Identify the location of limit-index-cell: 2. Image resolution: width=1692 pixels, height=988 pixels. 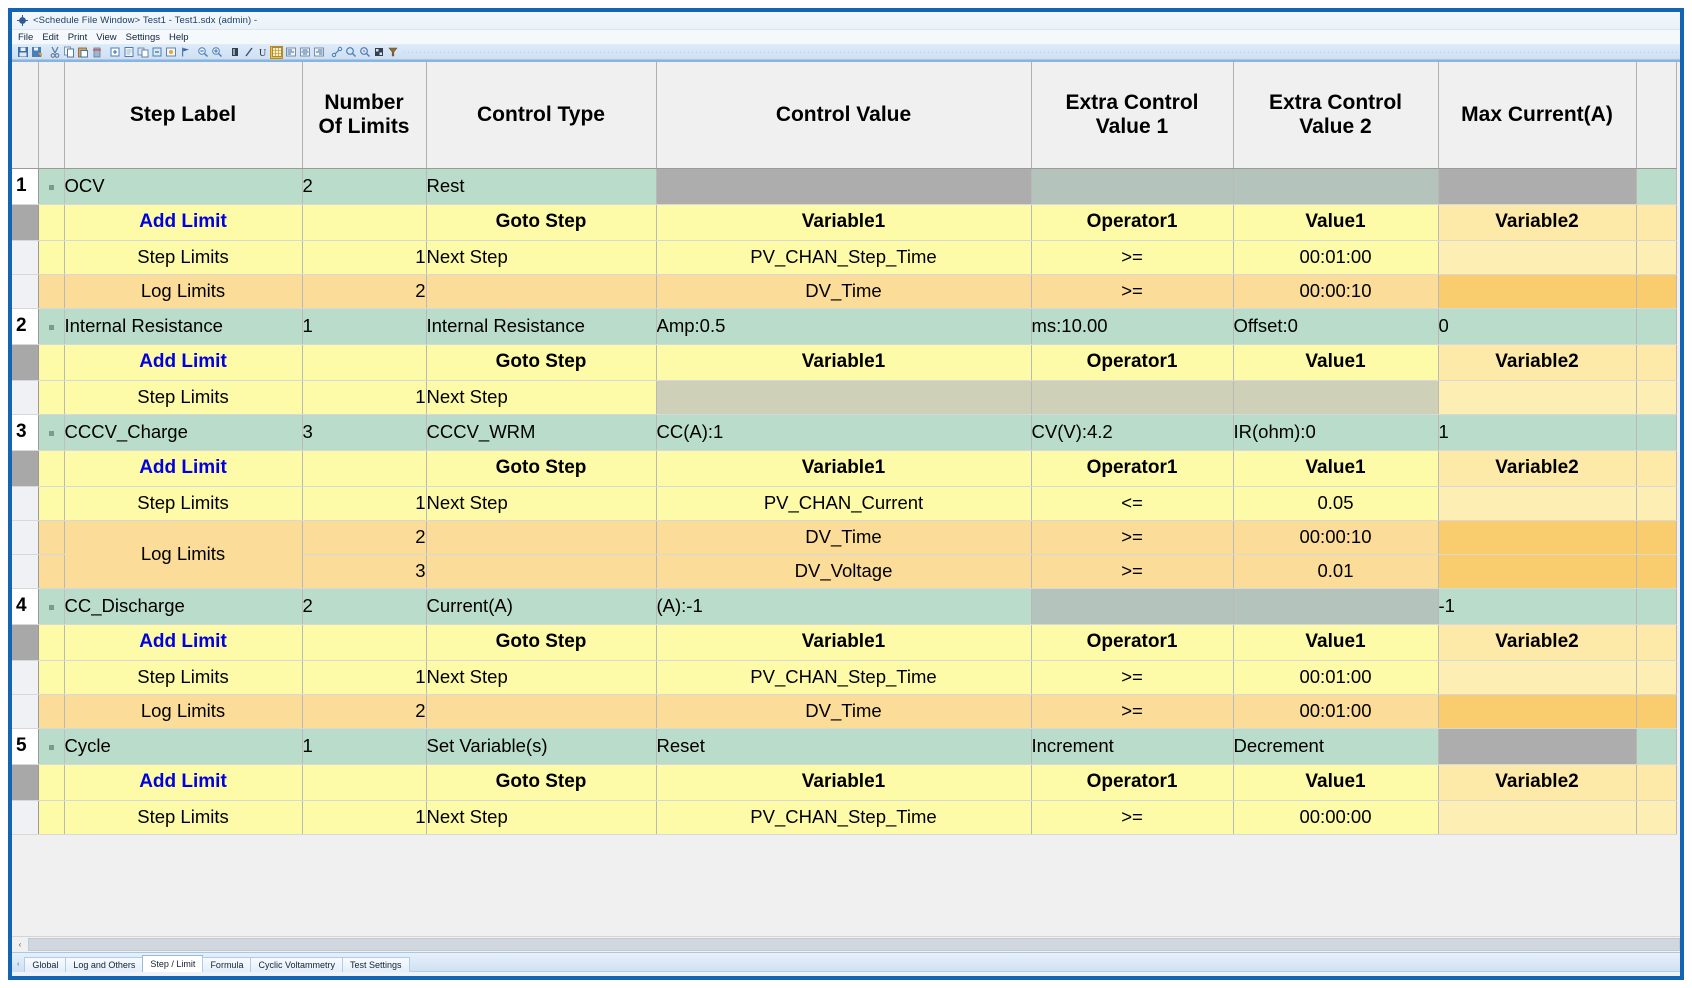
(364, 537).